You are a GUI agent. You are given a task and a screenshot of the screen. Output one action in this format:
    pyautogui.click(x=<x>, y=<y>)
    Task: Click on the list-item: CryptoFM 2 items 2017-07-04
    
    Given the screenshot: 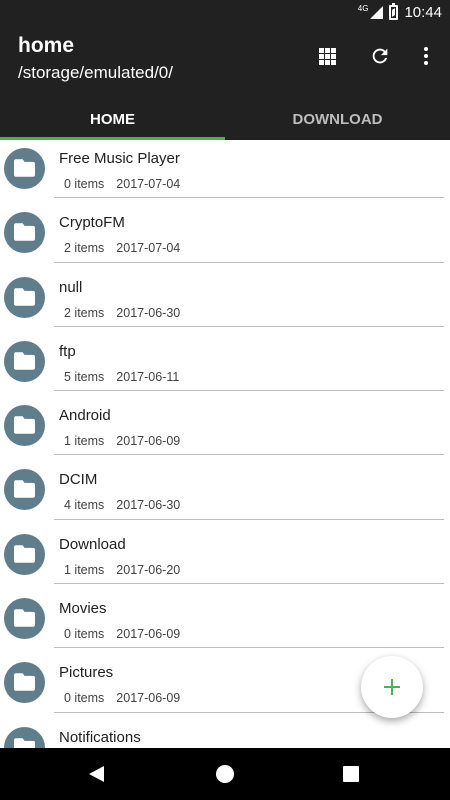 What is the action you would take?
    pyautogui.click(x=225, y=236)
    